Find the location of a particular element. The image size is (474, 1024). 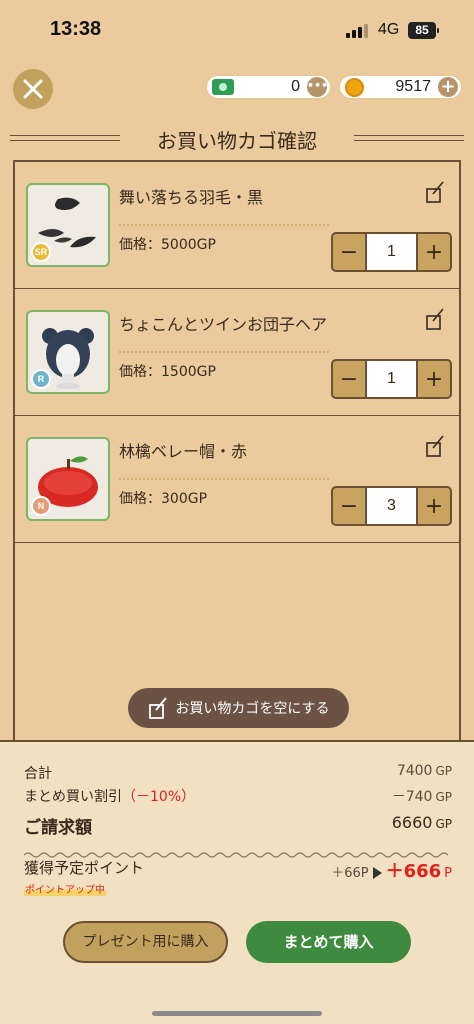

points-unit: P is located at coordinates (448, 873).